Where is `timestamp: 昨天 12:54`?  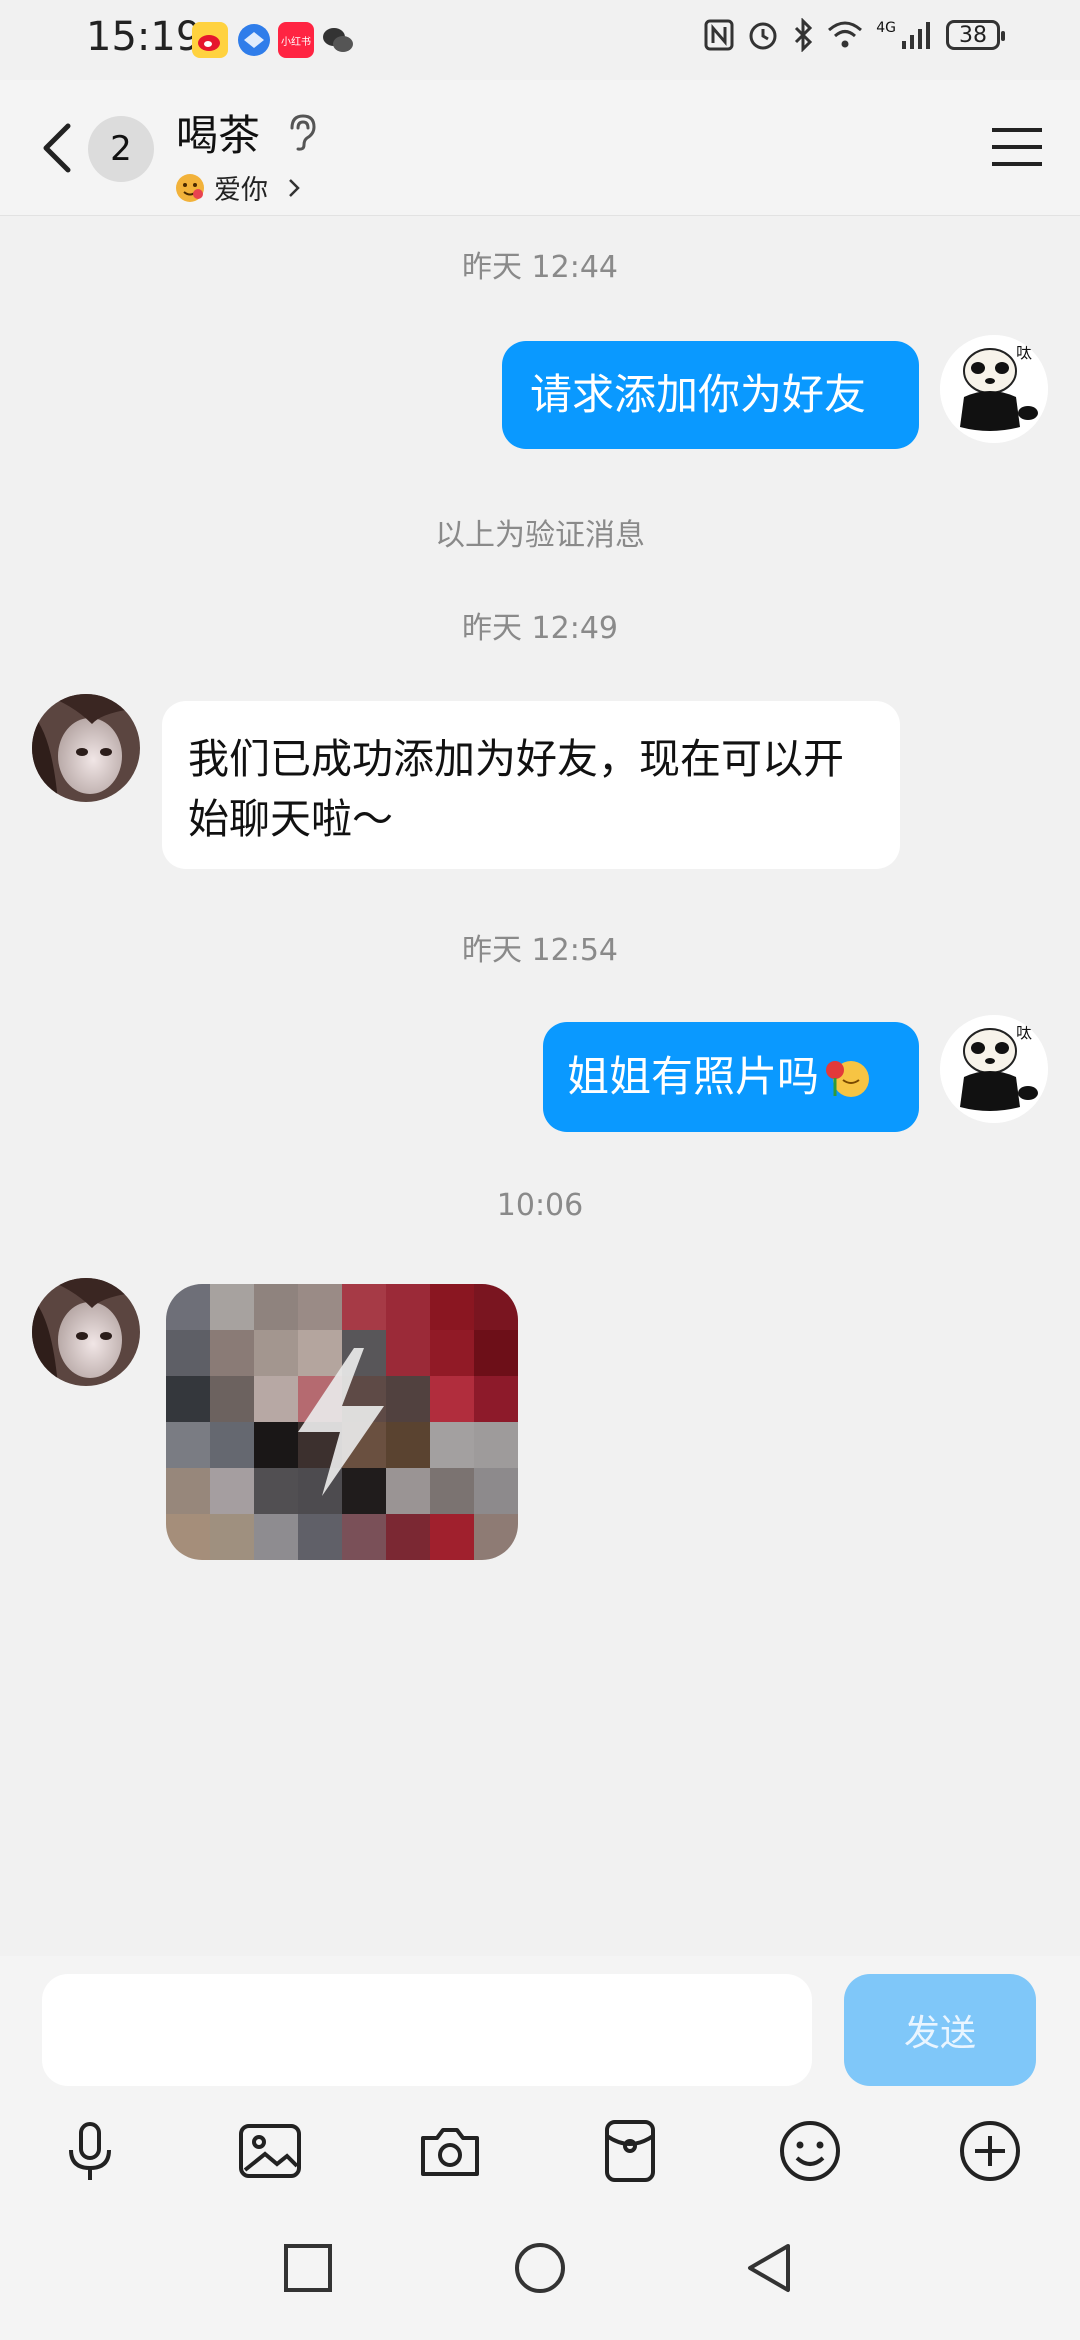
timestamp: 昨天 12:54 is located at coordinates (540, 950).